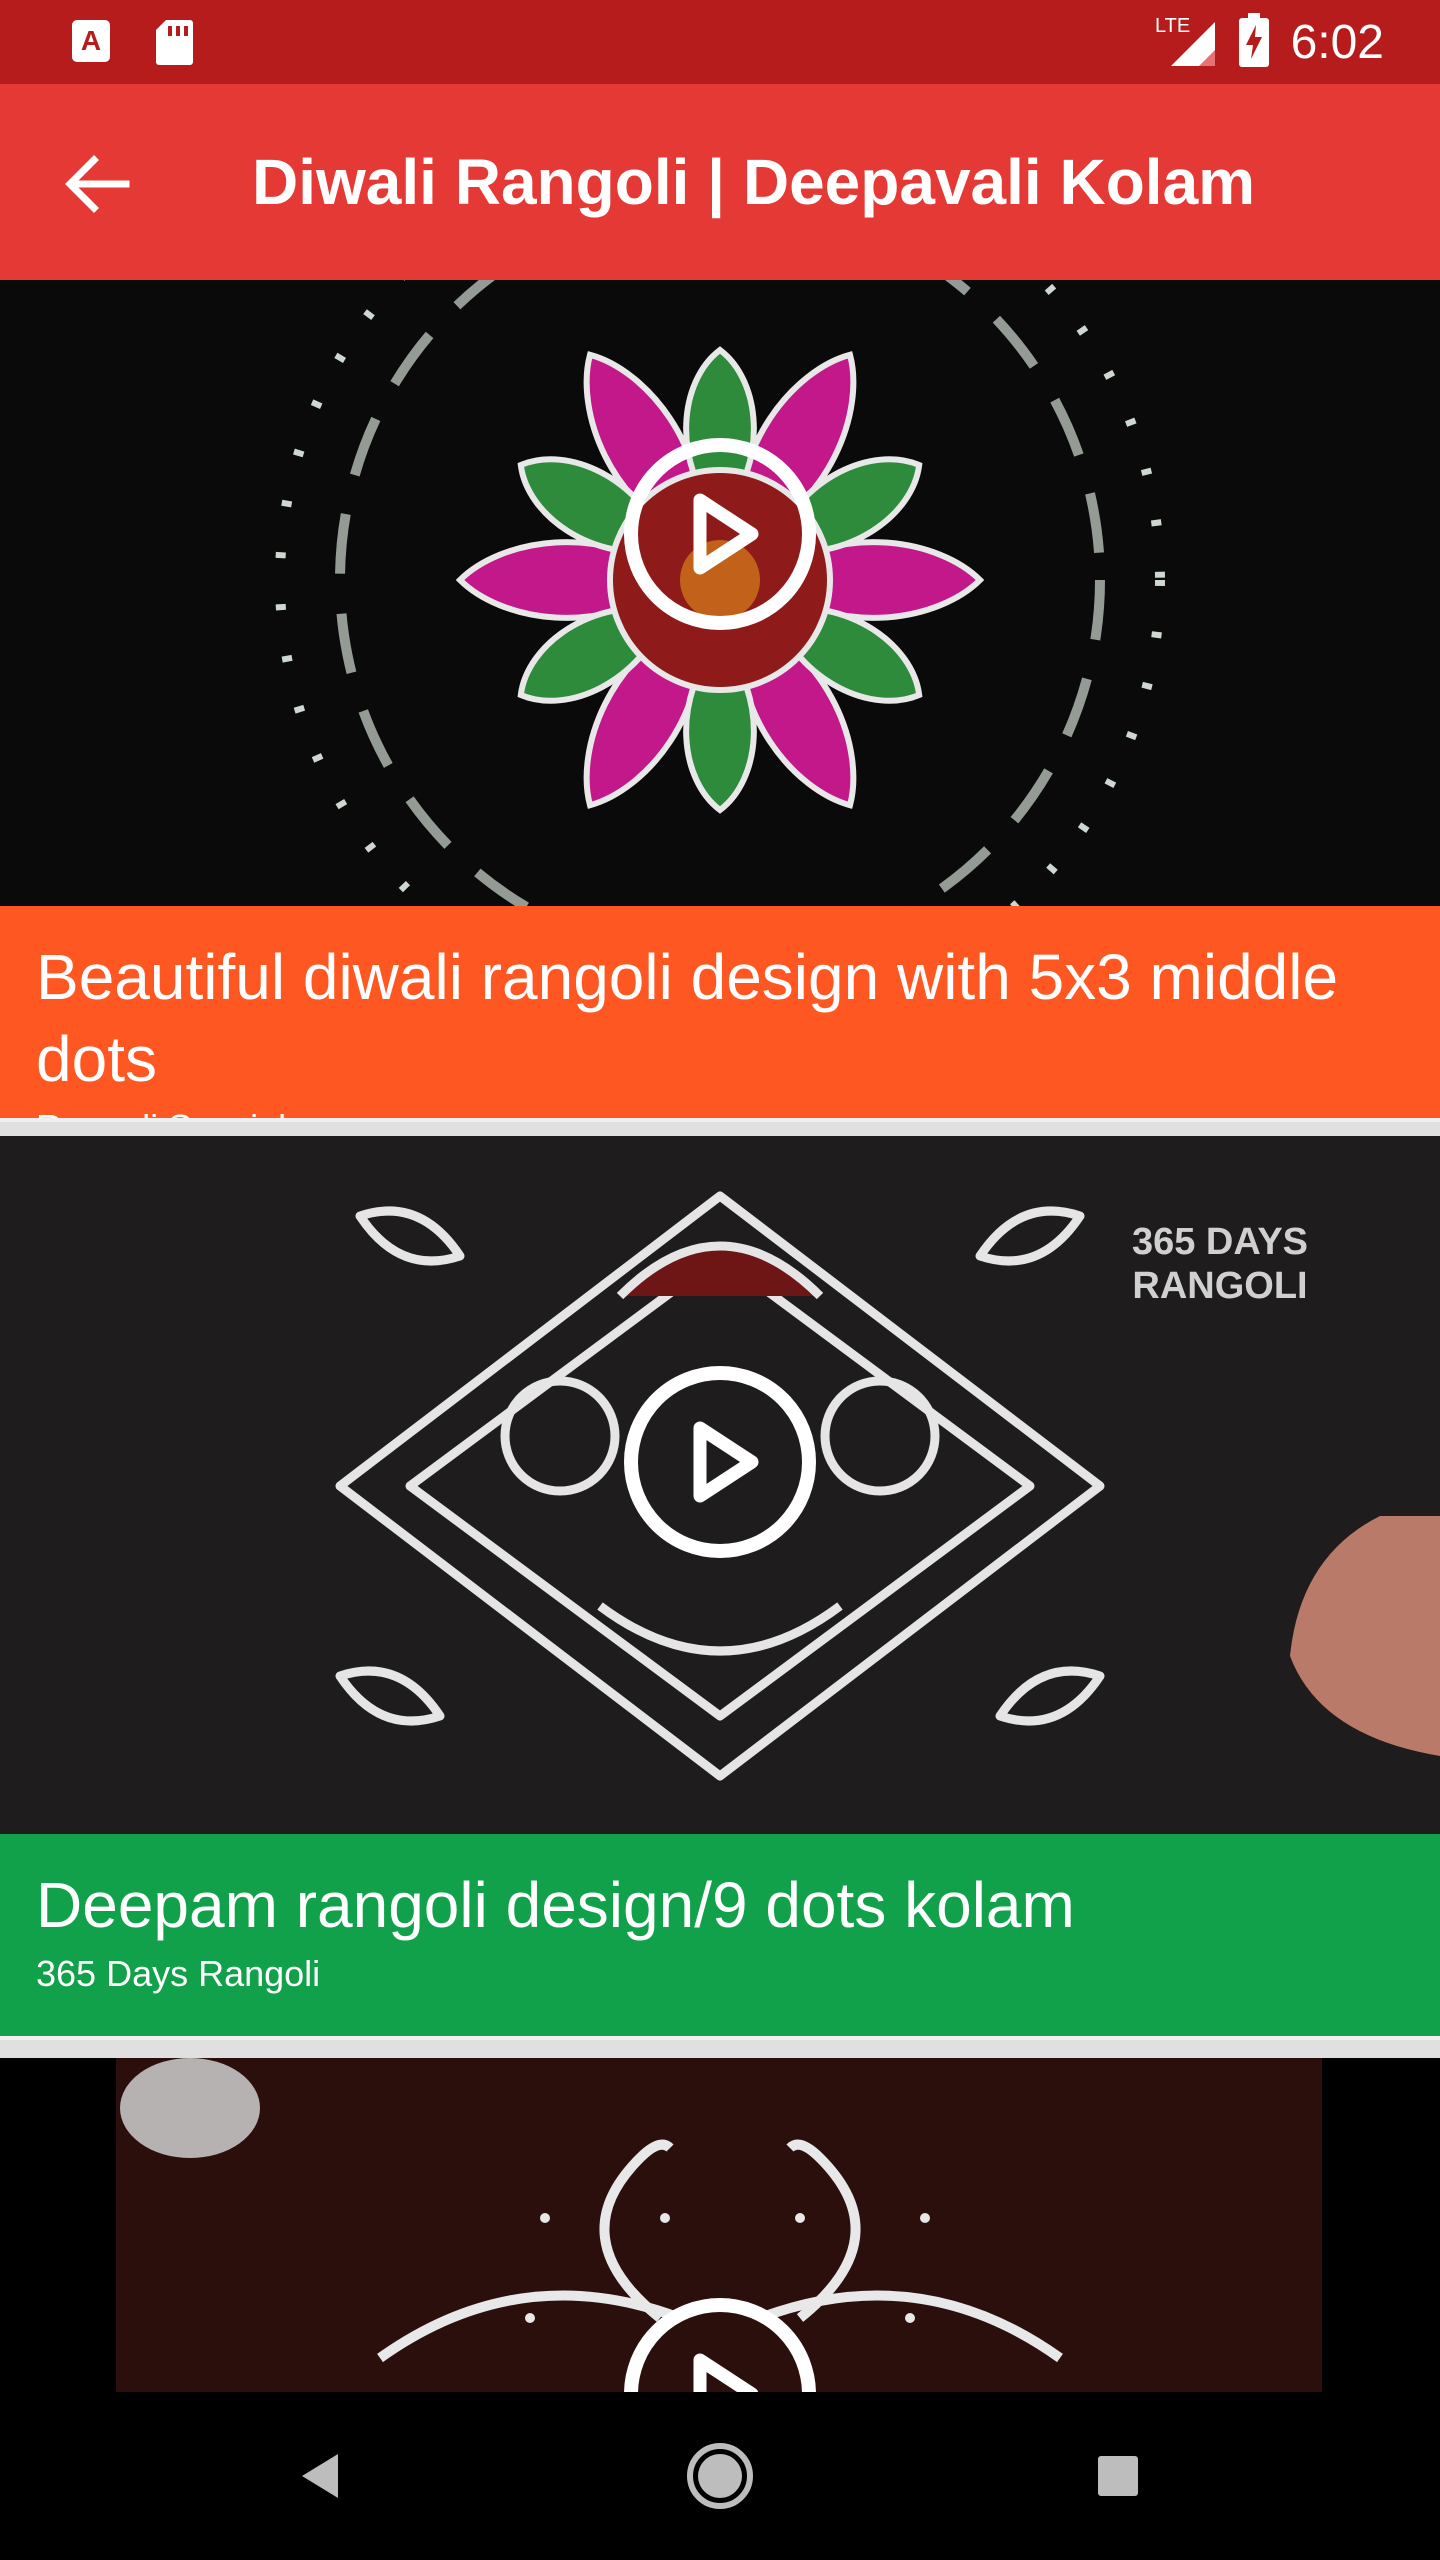  I want to click on signal-icon: LTE, so click(1185, 42).